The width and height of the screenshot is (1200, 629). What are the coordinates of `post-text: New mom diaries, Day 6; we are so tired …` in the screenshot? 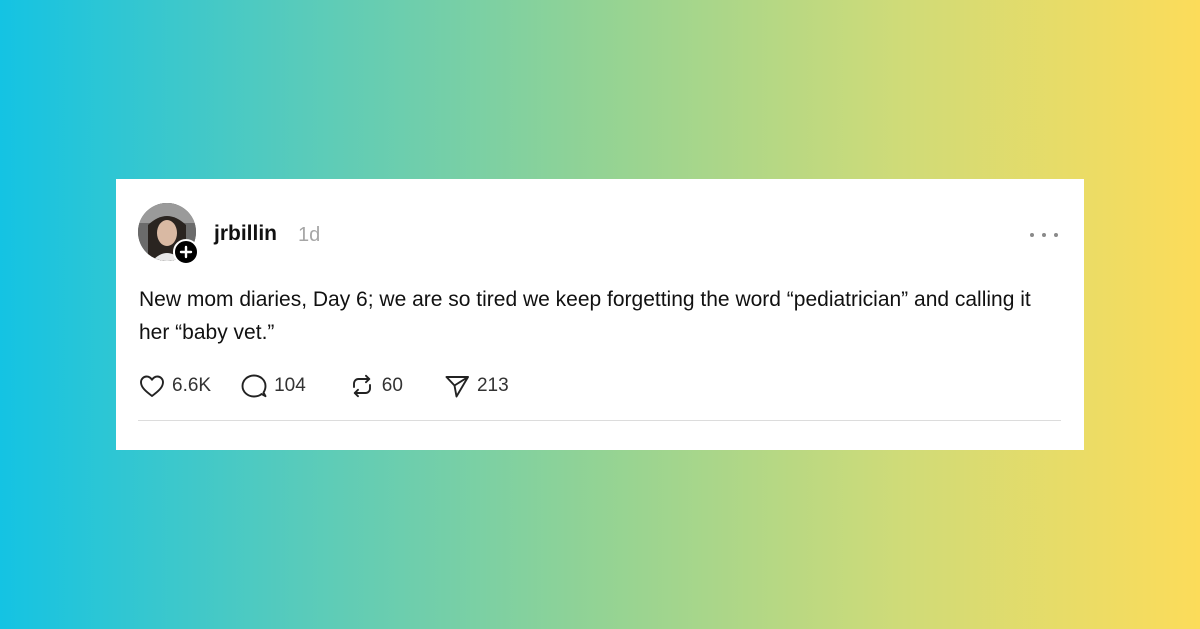 It's located at (585, 316).